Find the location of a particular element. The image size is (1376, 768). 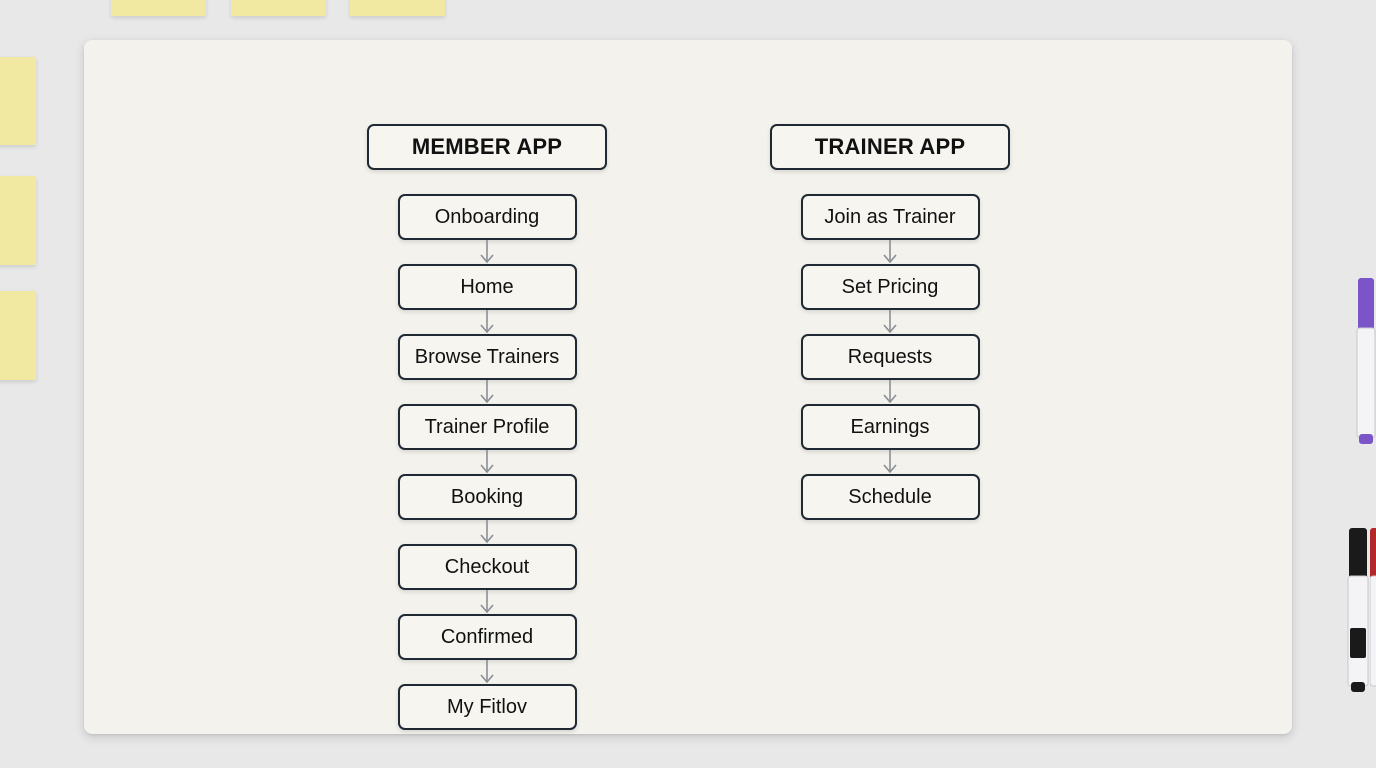

flow-step: Schedule is located at coordinates (890, 497).